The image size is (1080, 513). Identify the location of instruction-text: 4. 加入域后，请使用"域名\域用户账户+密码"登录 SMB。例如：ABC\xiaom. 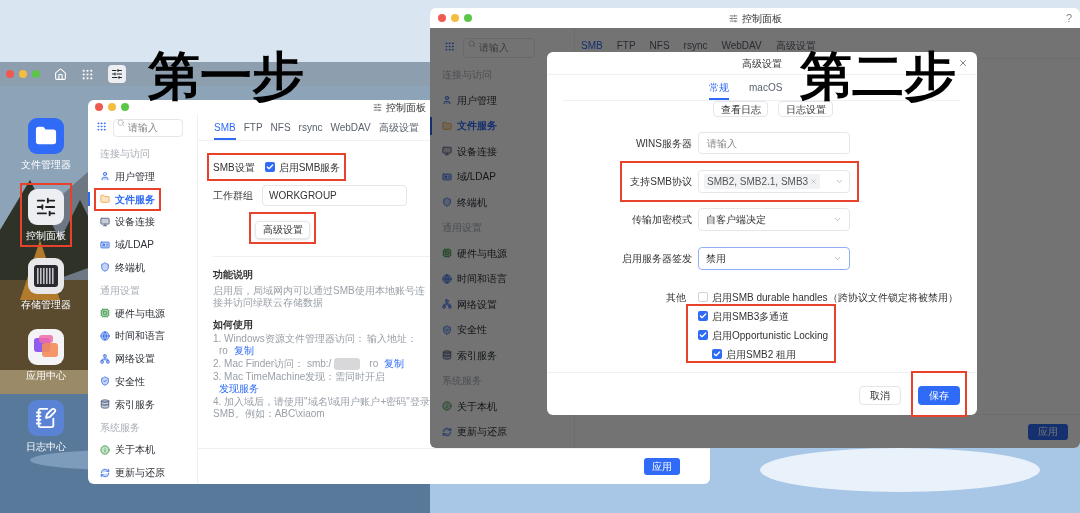
(321, 408).